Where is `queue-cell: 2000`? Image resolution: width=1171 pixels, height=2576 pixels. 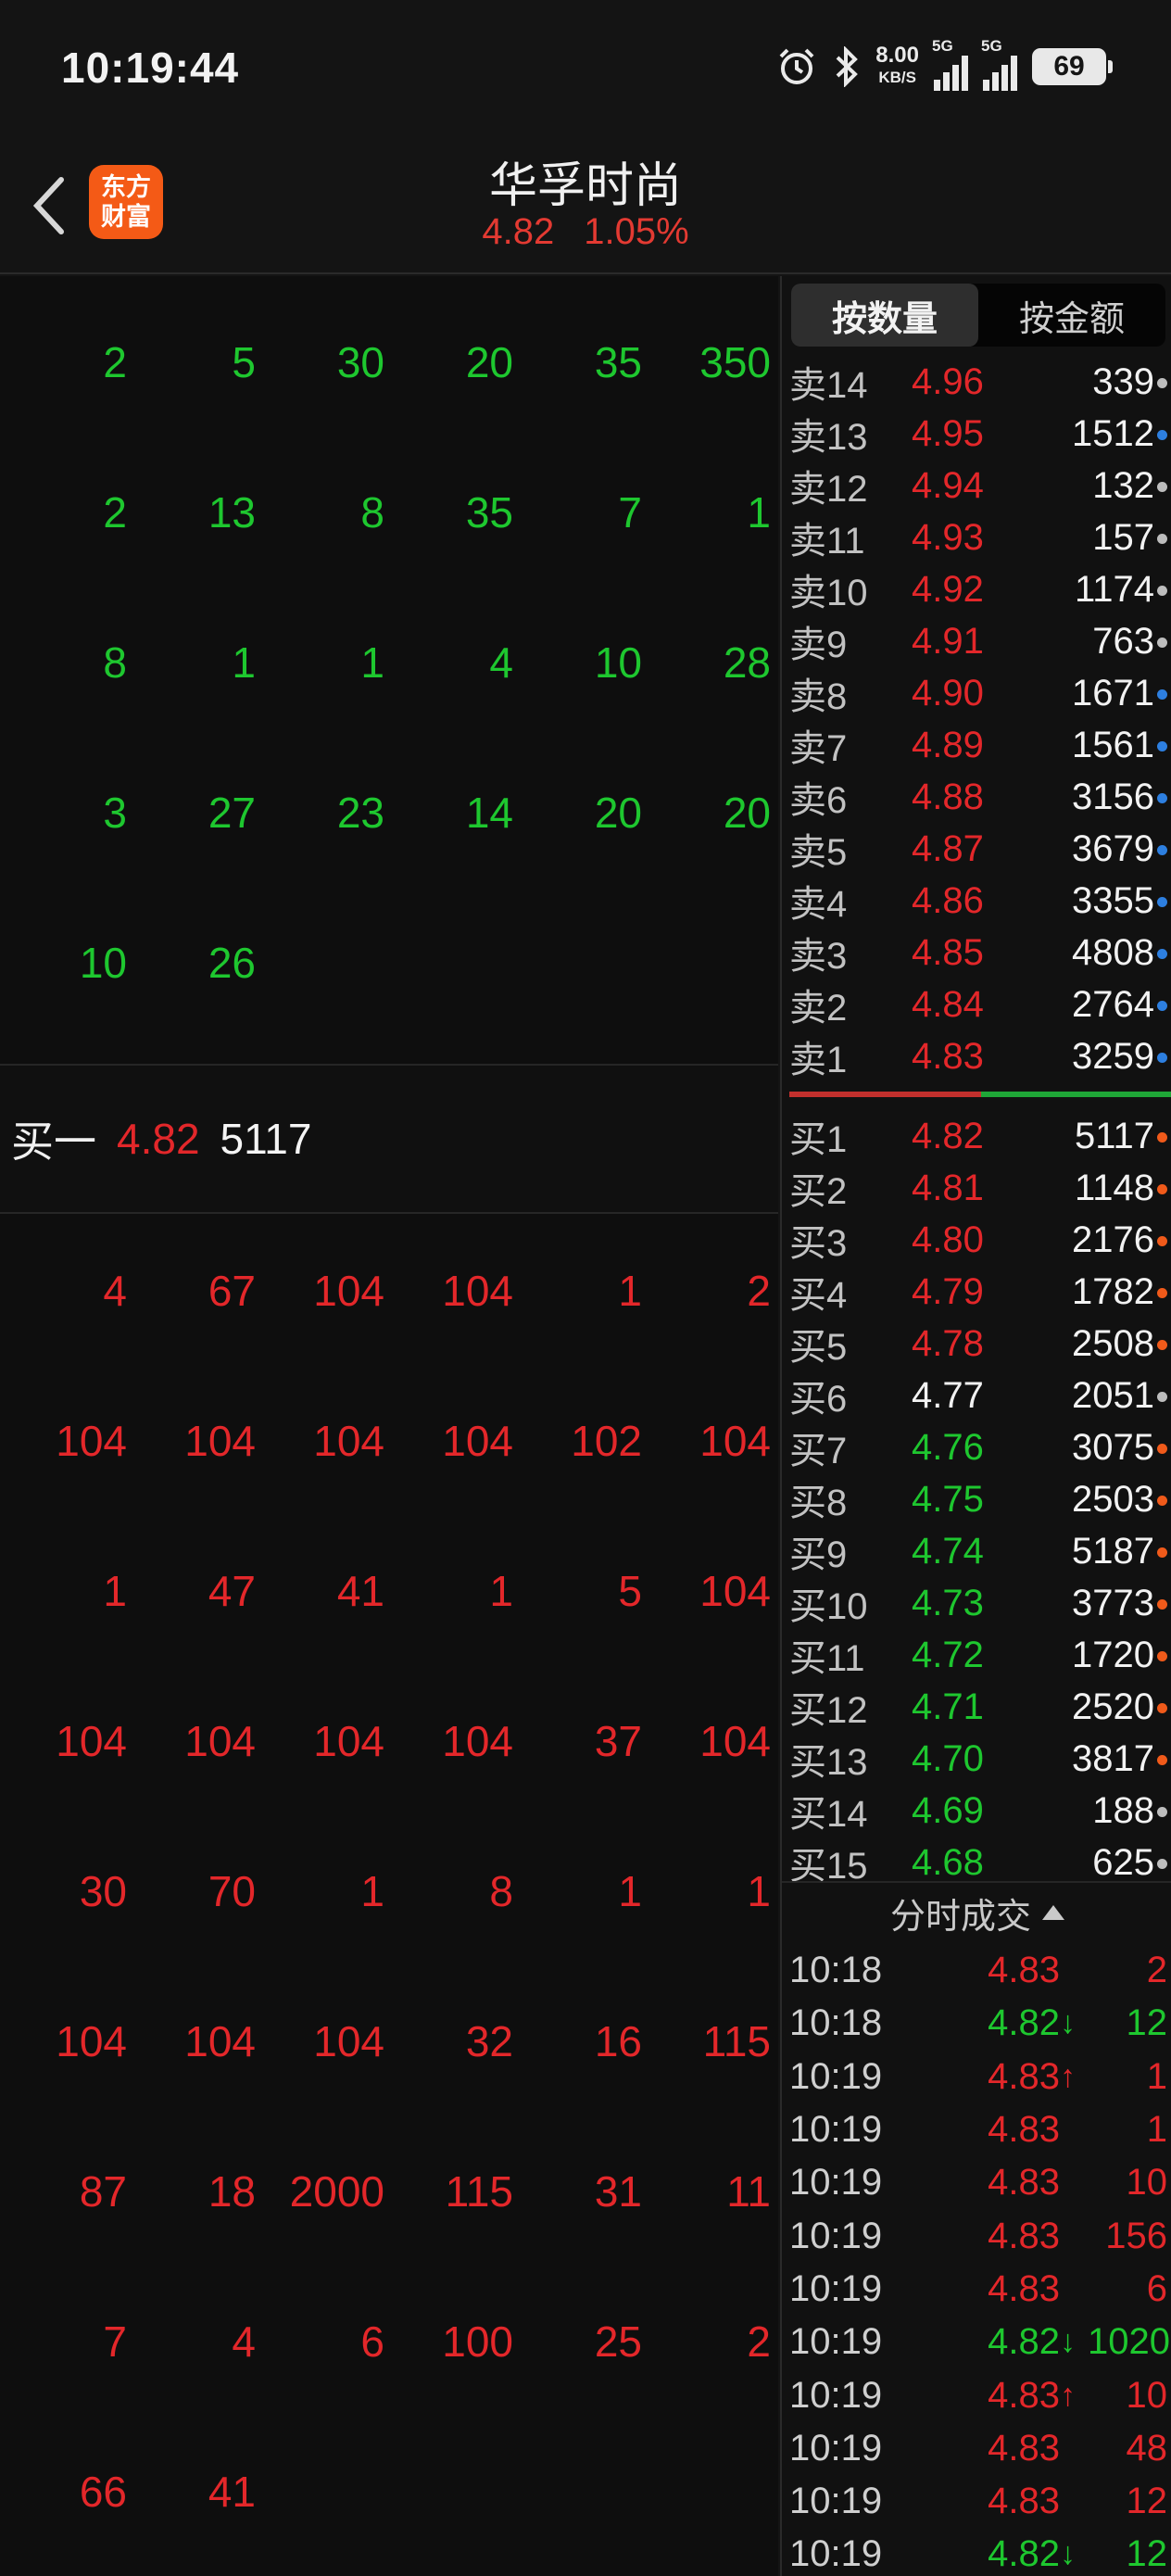 queue-cell: 2000 is located at coordinates (337, 2191).